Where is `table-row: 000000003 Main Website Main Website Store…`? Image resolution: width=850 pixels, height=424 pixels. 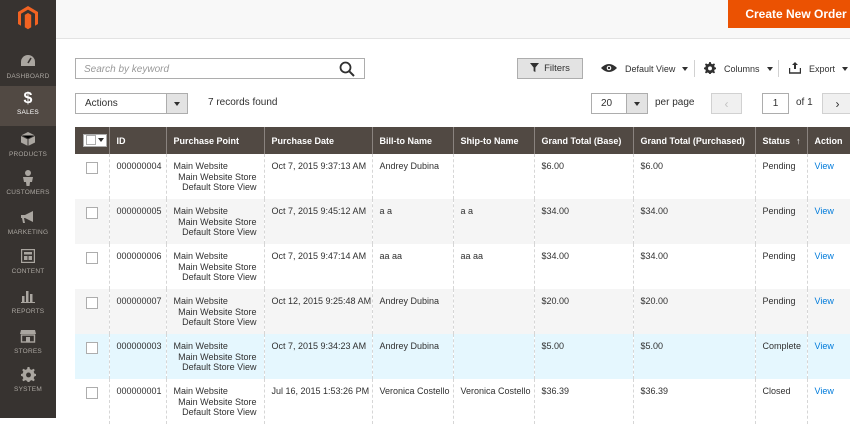 table-row: 000000003 Main Website Main Website Store… is located at coordinates (462, 356).